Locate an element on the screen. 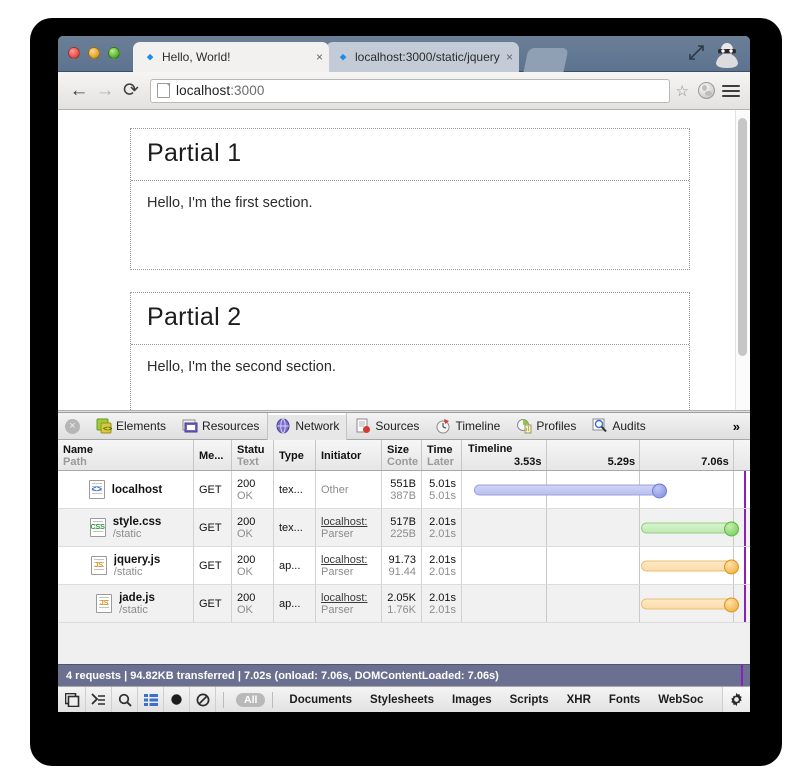 Image resolution: width=810 pixels, height=783 pixels. filter-all-button: All is located at coordinates (251, 699).